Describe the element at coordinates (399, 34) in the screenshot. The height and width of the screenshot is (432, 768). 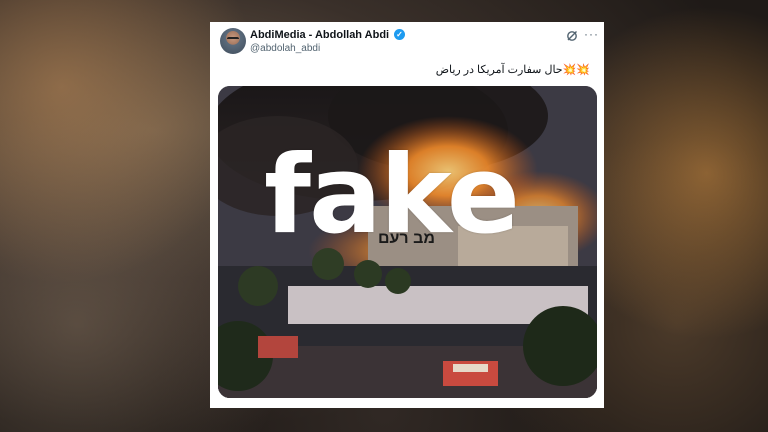
I see `verified-badge-icon: ✓` at that location.